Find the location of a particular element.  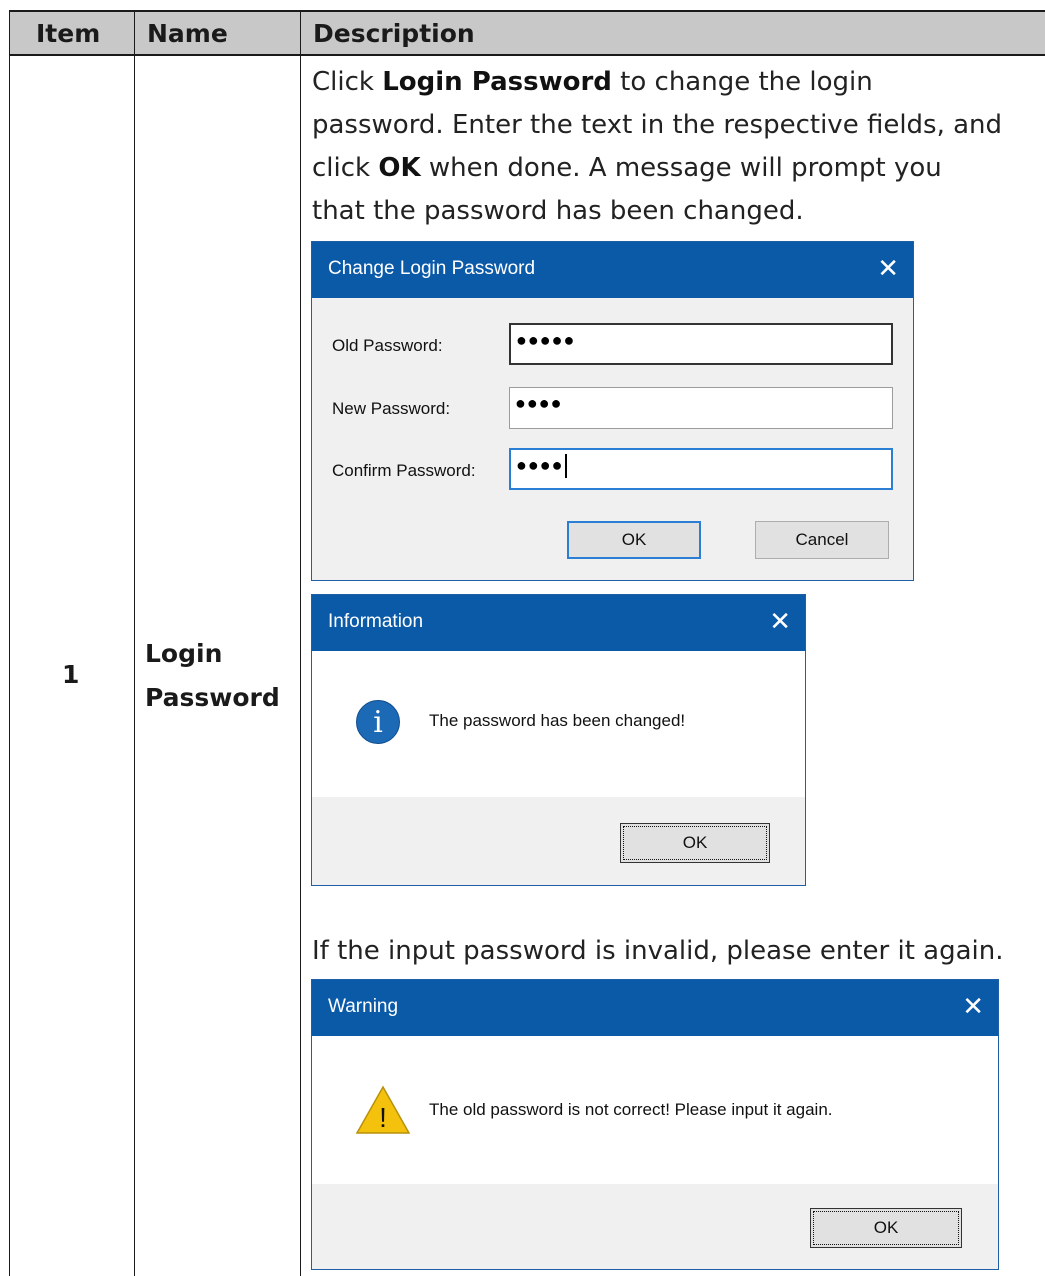

dialog-titlebar: Warning ✕ is located at coordinates (655, 1008).